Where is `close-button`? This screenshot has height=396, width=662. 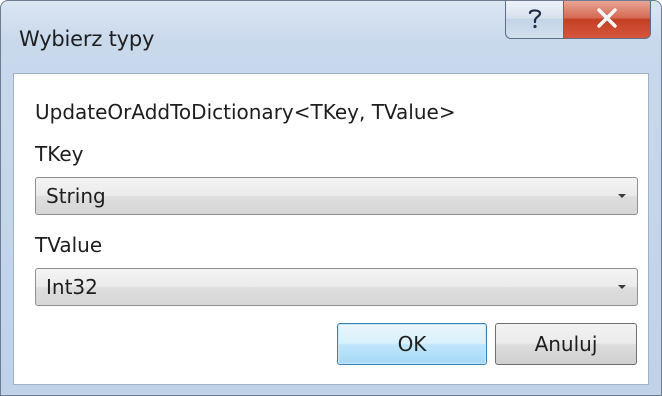 close-button is located at coordinates (607, 20).